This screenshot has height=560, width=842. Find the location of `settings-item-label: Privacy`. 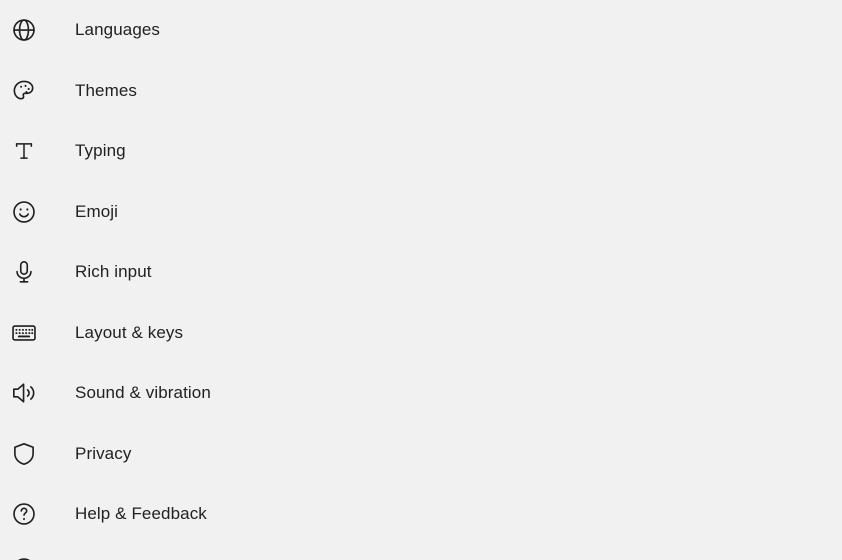

settings-item-label: Privacy is located at coordinates (103, 453).